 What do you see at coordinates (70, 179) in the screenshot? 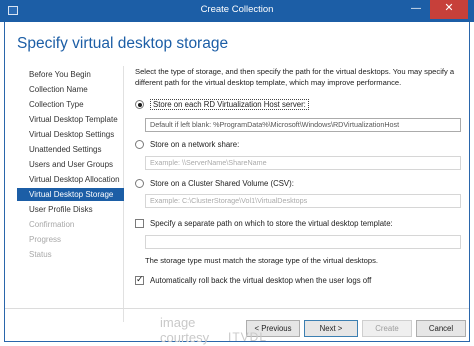
I see `nav-item-virtual-desktop-allocation: Virtual Desktop Allocation` at bounding box center [70, 179].